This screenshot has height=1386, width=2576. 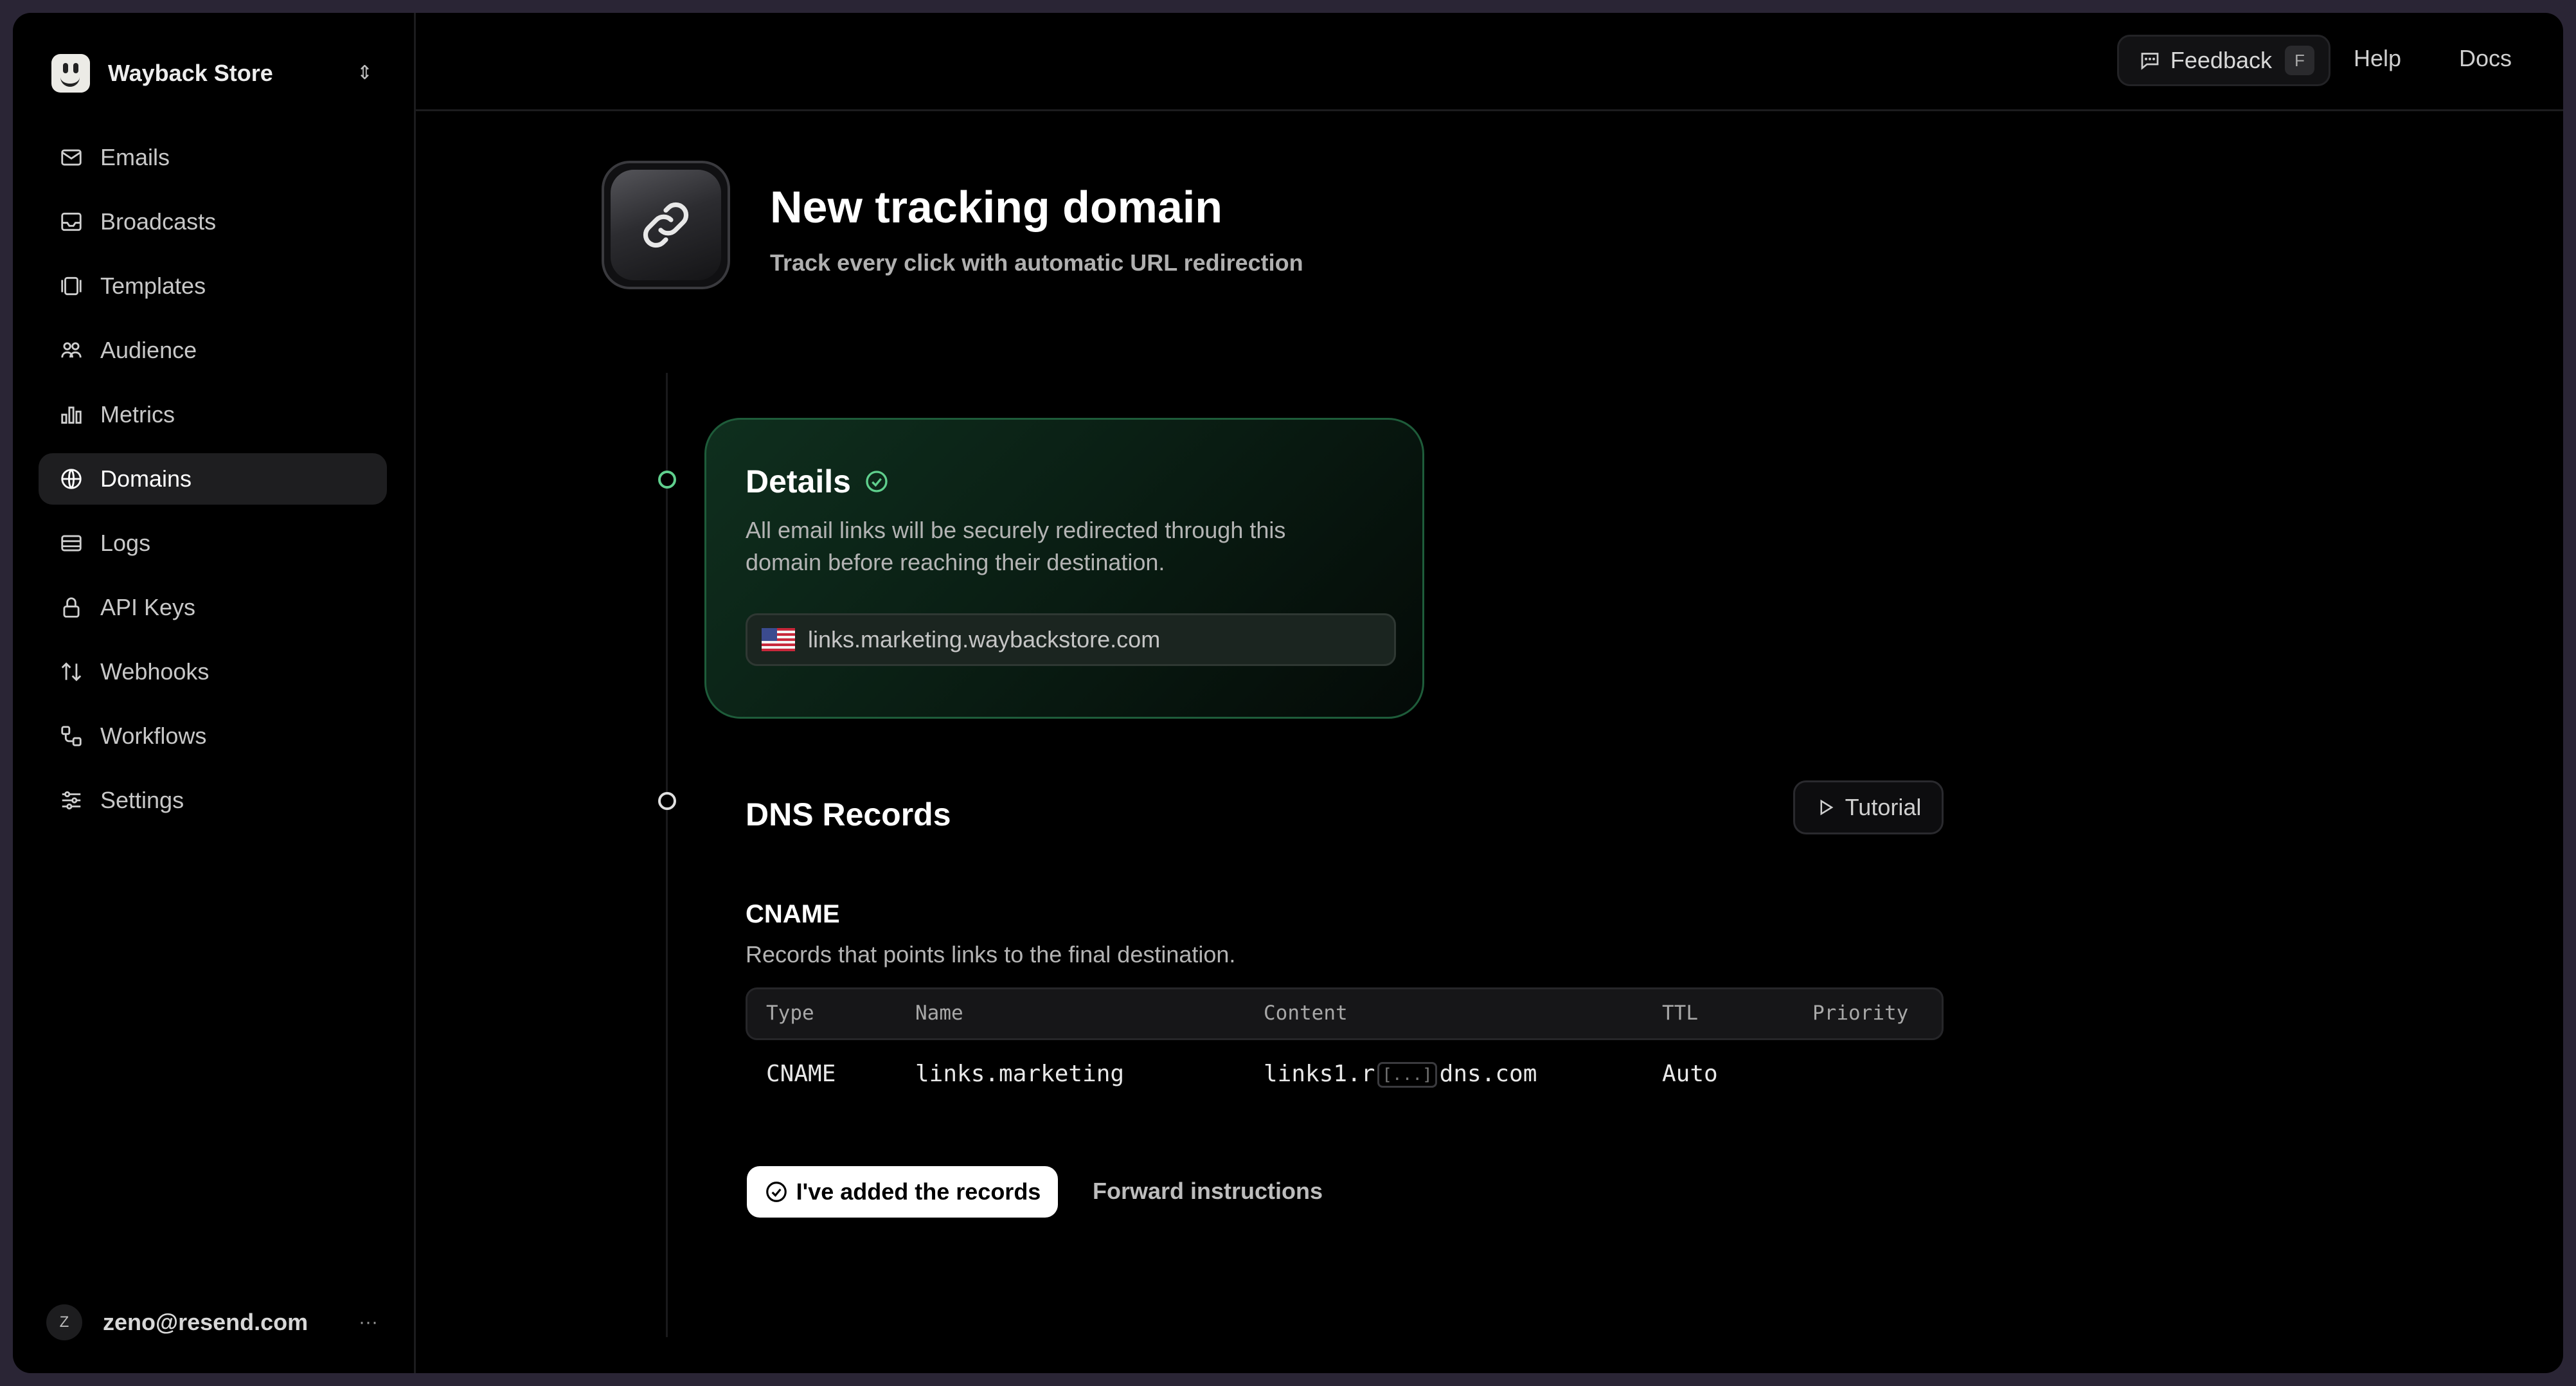 What do you see at coordinates (667, 480) in the screenshot?
I see `step-complete-dot` at bounding box center [667, 480].